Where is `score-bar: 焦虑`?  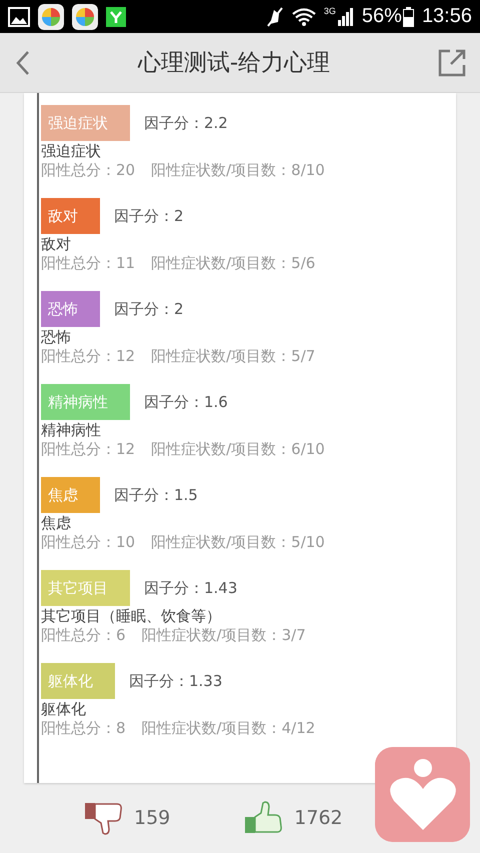
score-bar: 焦虑 is located at coordinates (70, 495).